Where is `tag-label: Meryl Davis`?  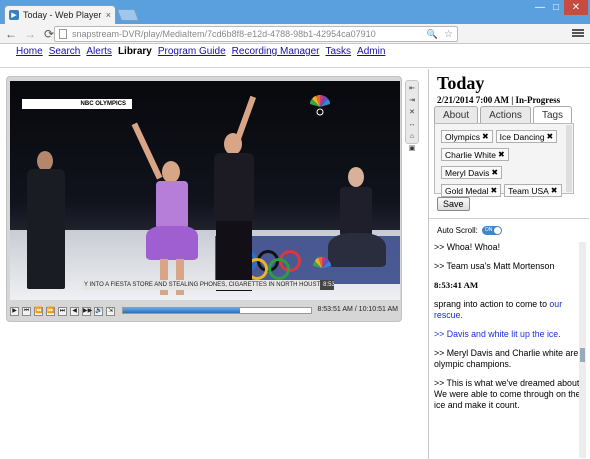
tag-label: Meryl Davis is located at coordinates (467, 172).